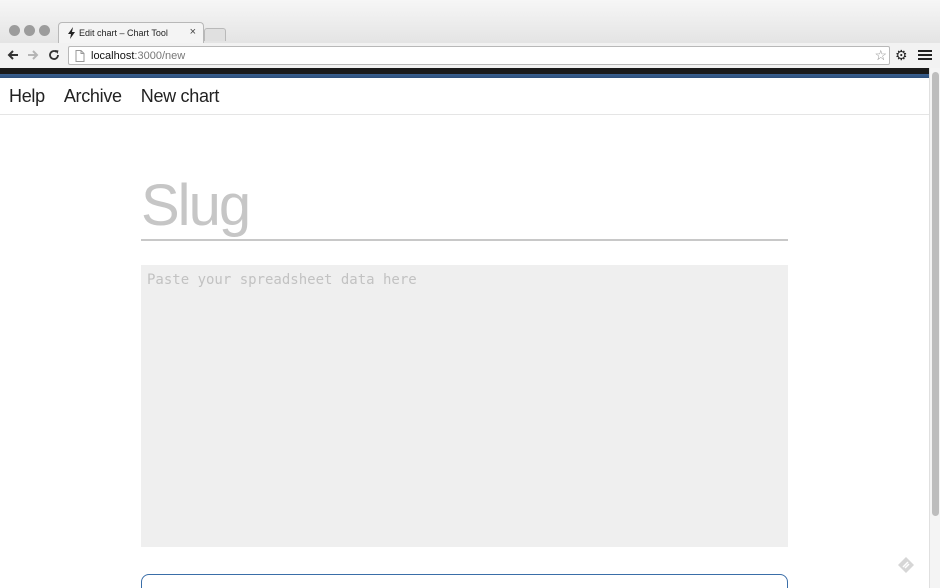 The image size is (940, 588). I want to click on address-bar: localhost:3000/new ☆, so click(479, 55).